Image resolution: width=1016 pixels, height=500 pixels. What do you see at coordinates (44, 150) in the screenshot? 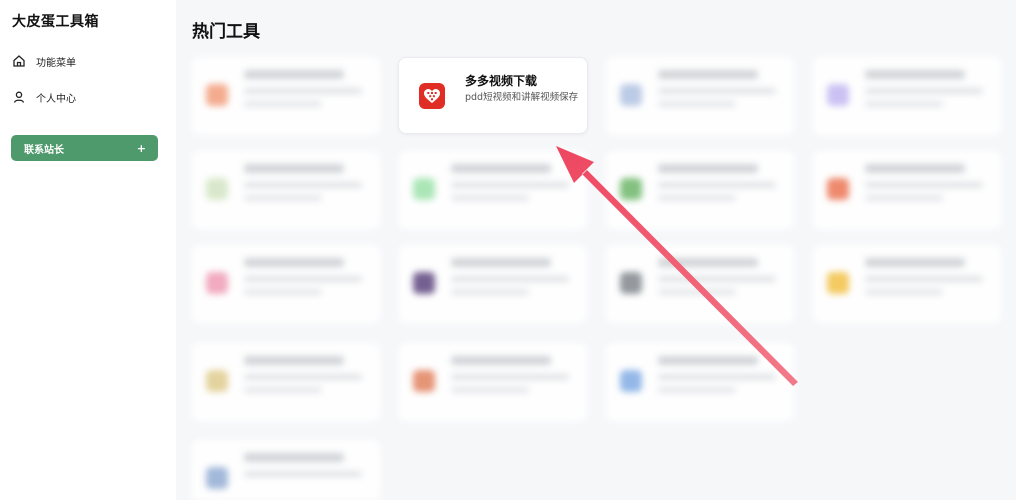
I see `contact-admin-label: 联系站长` at bounding box center [44, 150].